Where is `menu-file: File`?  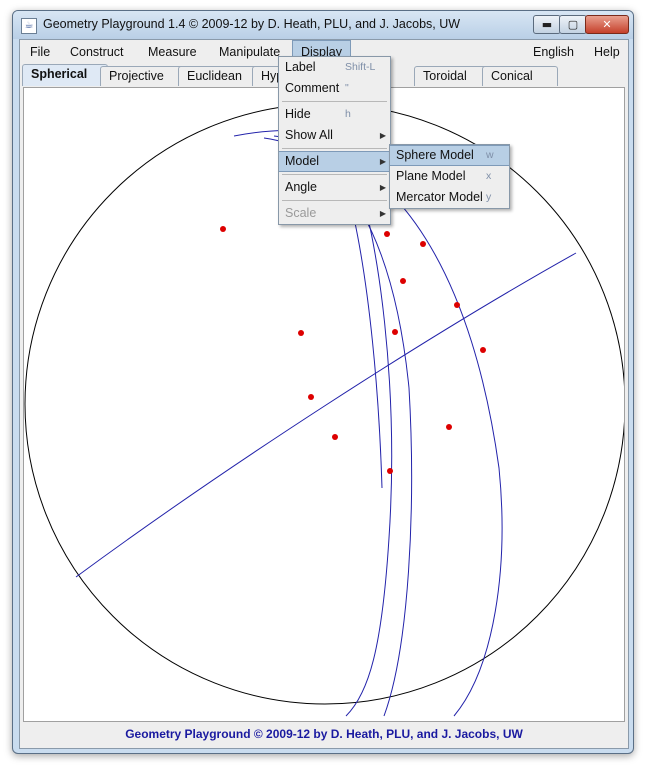 menu-file: File is located at coordinates (40, 52).